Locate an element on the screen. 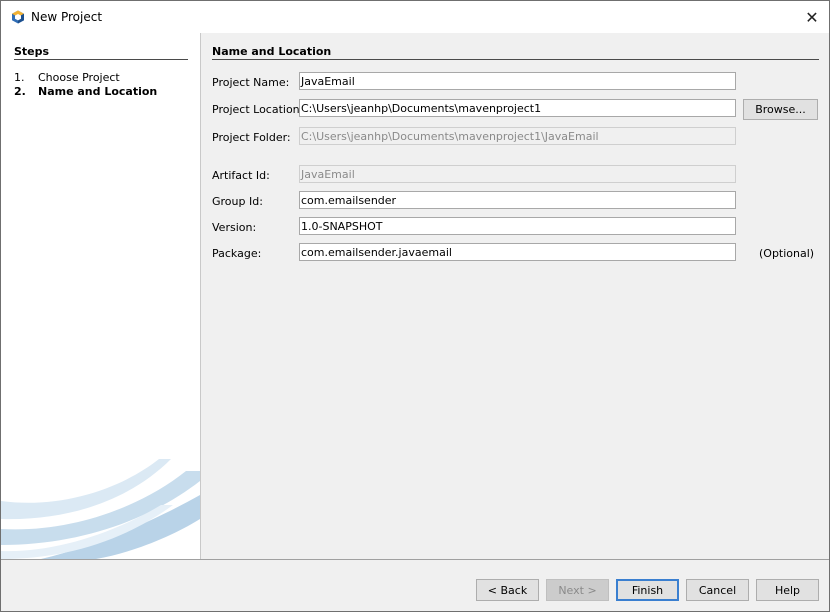 The height and width of the screenshot is (612, 830). netbeans-icon is located at coordinates (18, 17).